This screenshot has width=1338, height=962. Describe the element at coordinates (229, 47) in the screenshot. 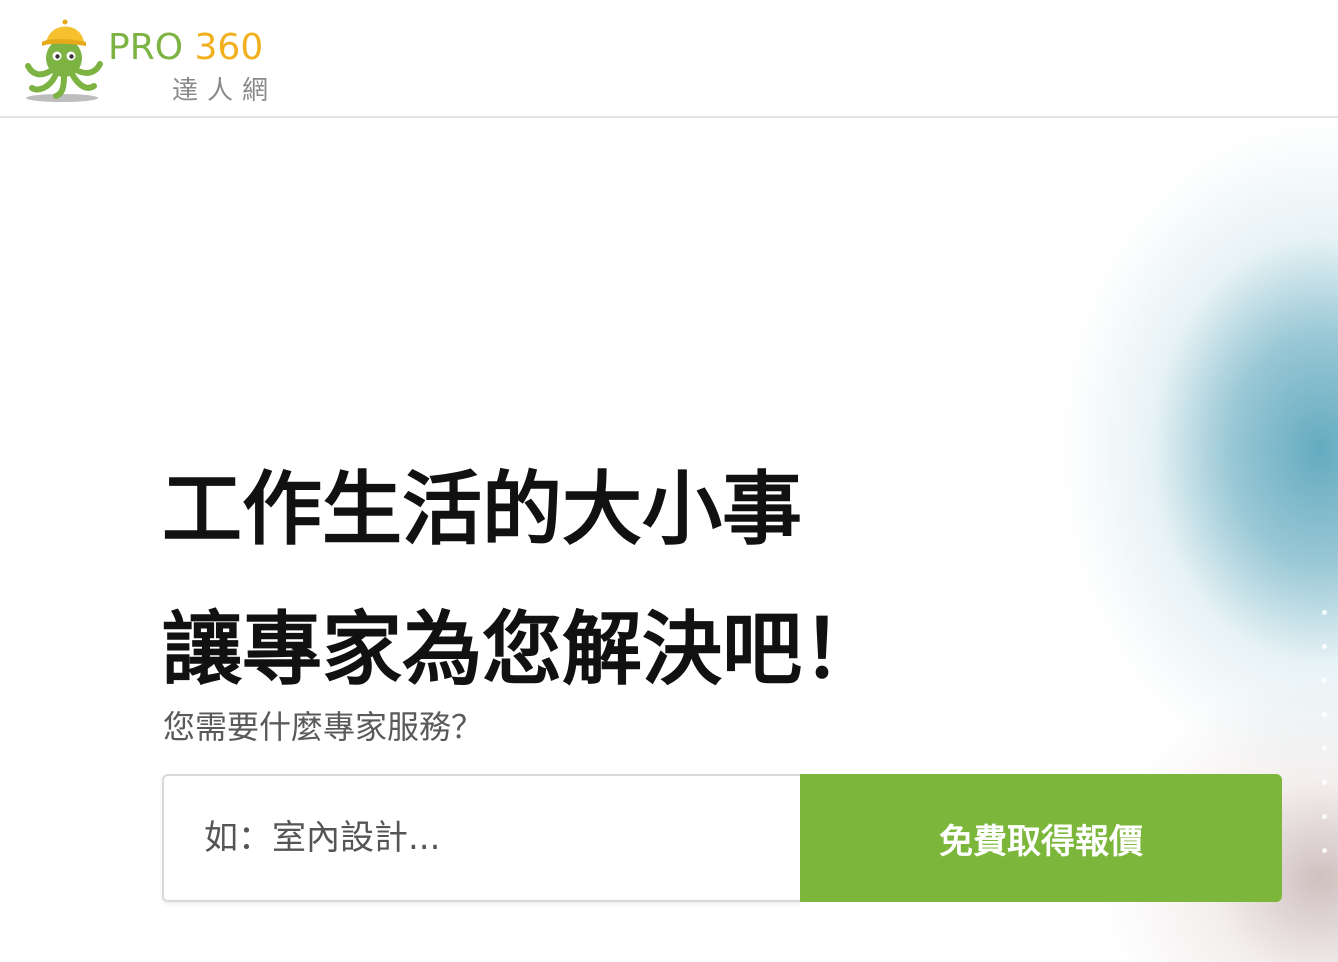

I see `brand-word-number: 360` at that location.